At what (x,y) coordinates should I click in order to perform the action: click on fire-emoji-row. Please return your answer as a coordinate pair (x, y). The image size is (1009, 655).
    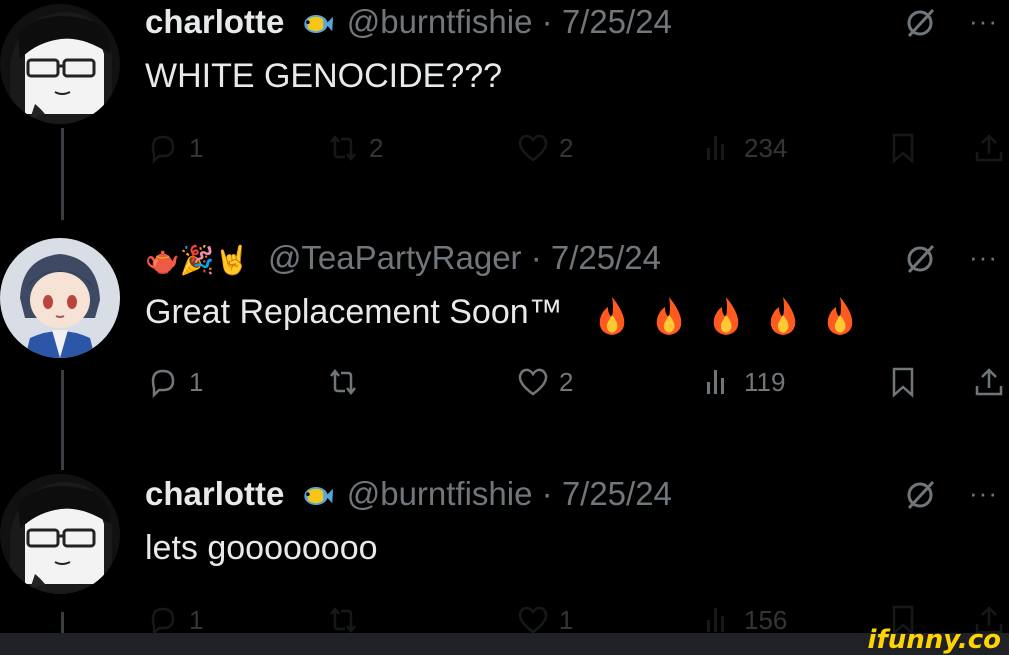
    Looking at the image, I should click on (734, 314).